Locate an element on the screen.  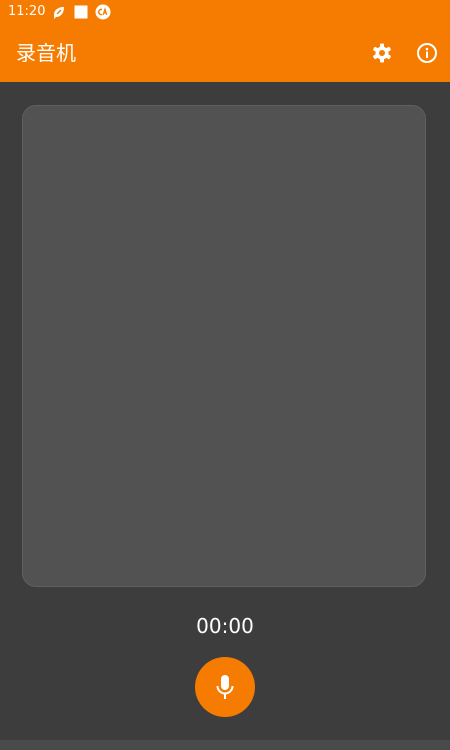
info-button is located at coordinates (427, 53).